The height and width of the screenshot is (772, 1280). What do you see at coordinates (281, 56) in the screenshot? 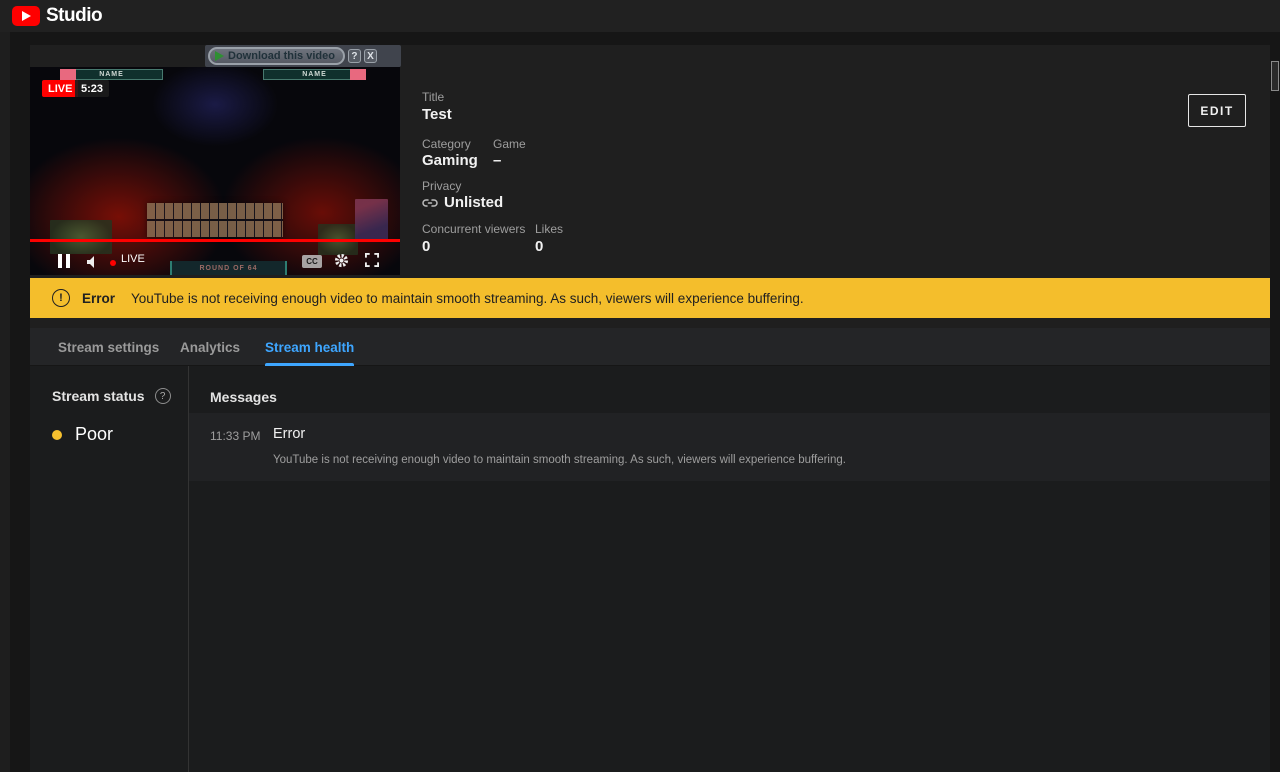
I see `download-button-label: Download this video` at bounding box center [281, 56].